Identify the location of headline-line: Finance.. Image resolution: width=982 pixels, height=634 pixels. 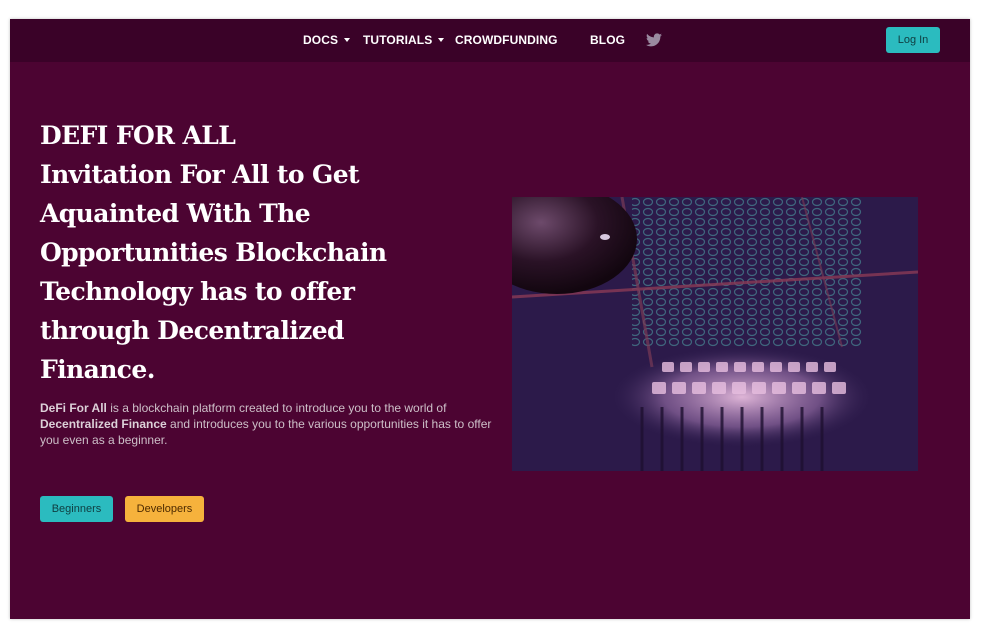
(97, 369).